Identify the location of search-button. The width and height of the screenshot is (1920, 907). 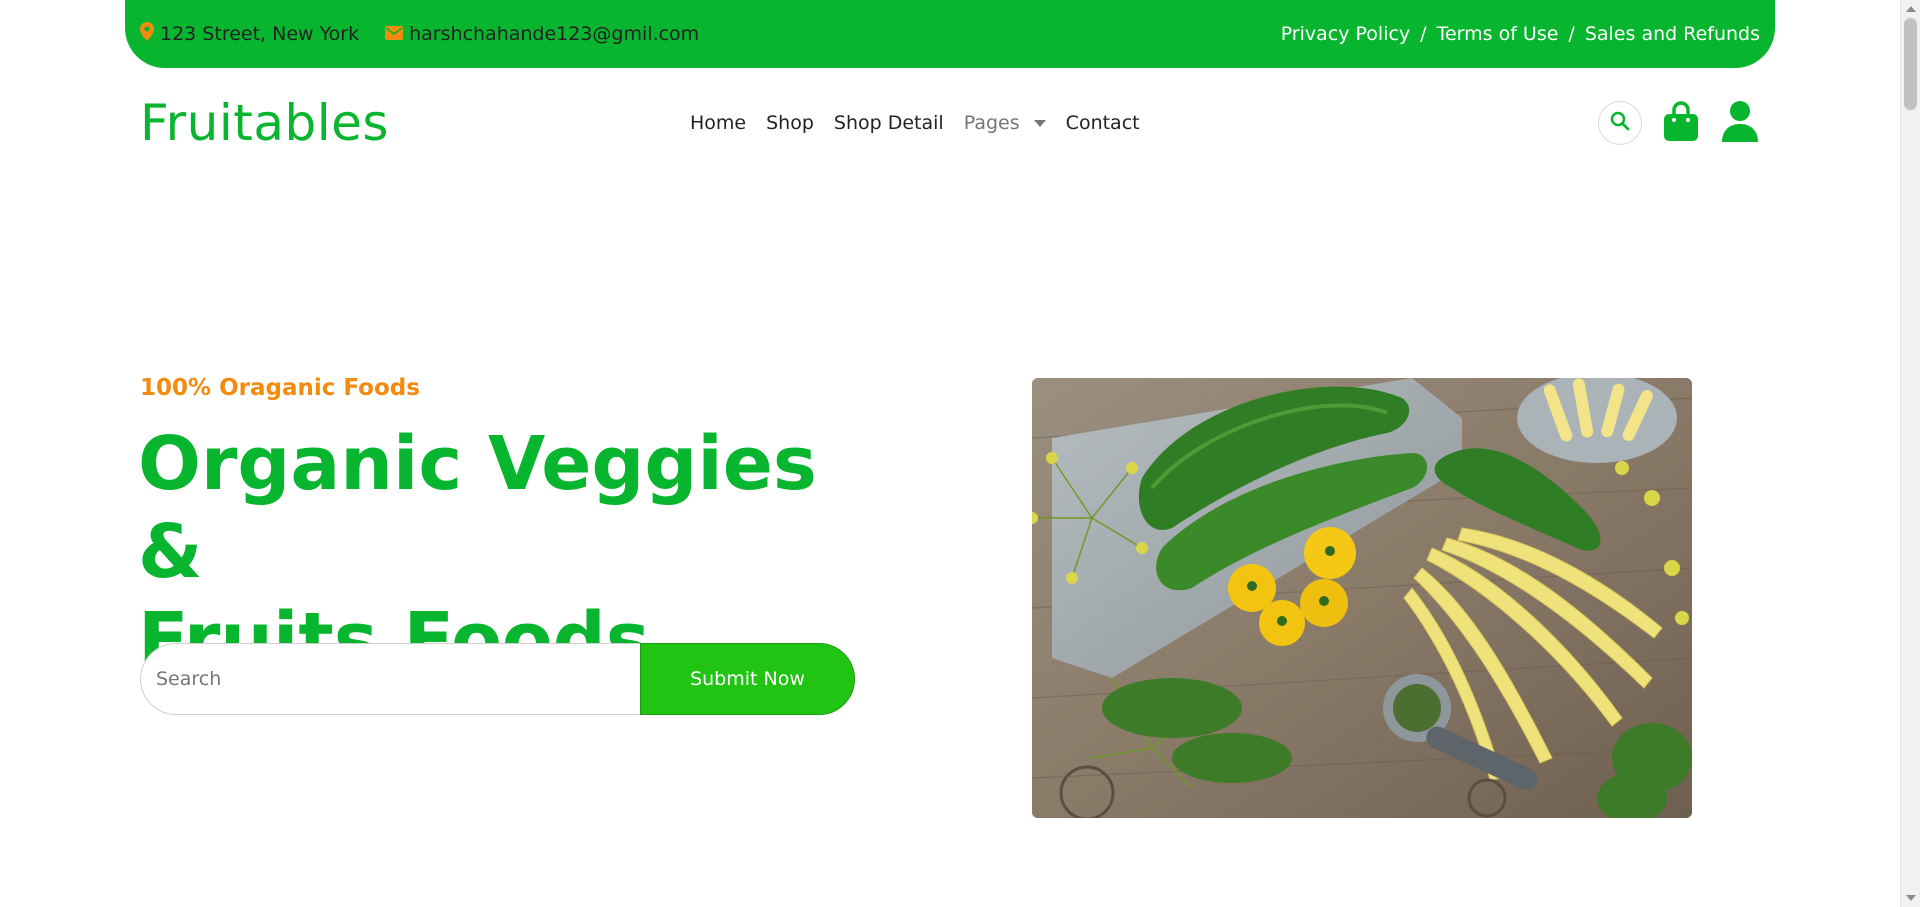
(1620, 123).